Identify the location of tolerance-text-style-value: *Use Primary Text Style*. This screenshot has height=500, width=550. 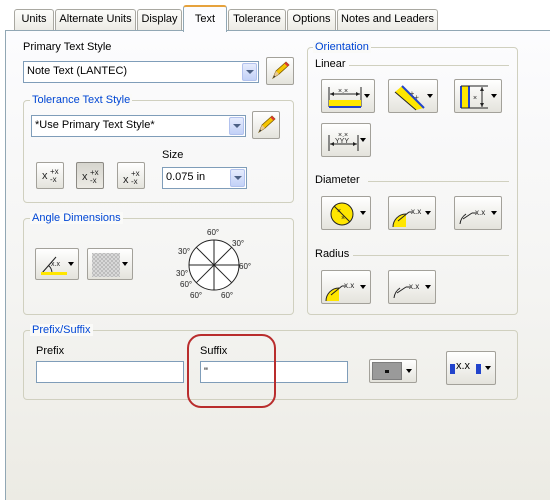
(95, 125).